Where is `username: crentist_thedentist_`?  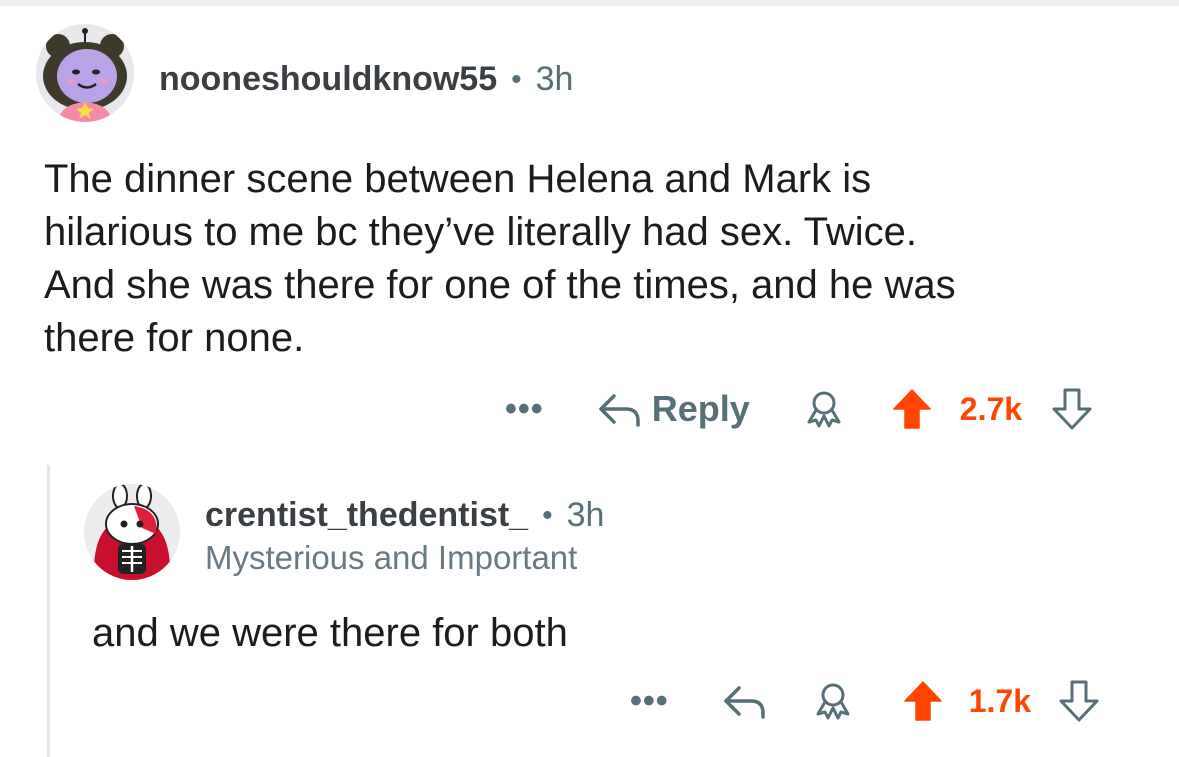 username: crentist_thedentist_ is located at coordinates (366, 515).